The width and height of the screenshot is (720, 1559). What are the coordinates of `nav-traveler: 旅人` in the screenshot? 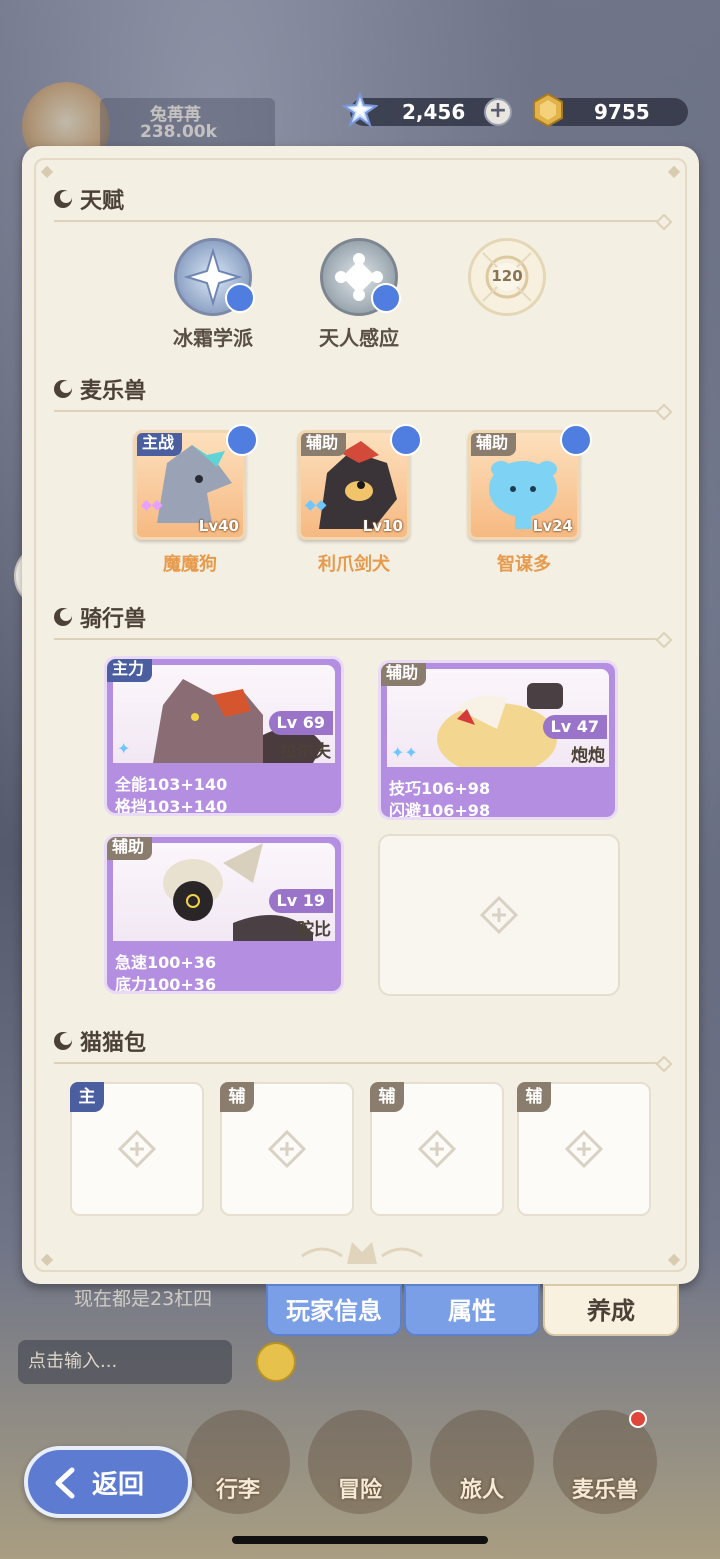 It's located at (482, 1470).